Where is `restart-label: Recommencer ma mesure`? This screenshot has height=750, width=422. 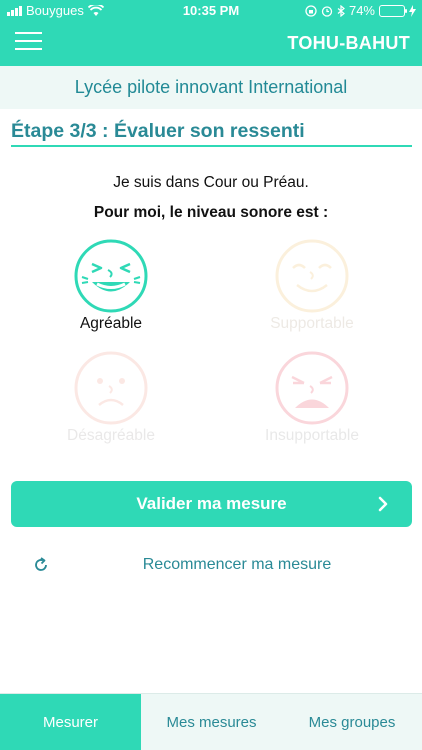 restart-label: Recommencer ma mesure is located at coordinates (237, 564).